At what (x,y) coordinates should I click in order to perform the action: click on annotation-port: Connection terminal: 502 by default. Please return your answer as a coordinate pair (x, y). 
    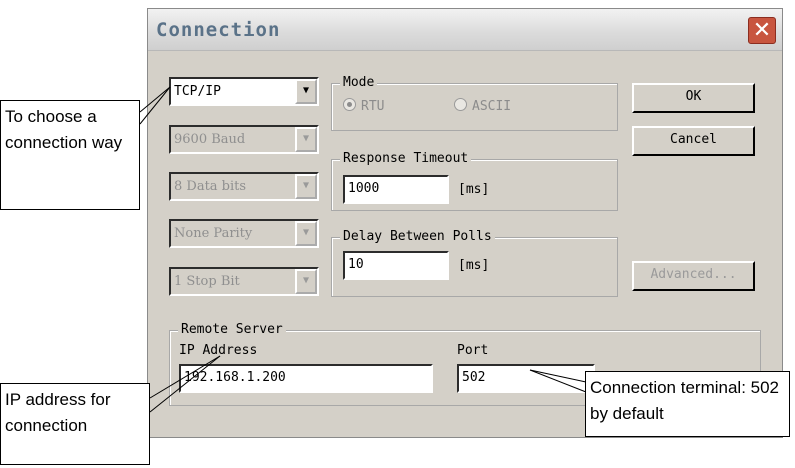
    Looking at the image, I should click on (687, 404).